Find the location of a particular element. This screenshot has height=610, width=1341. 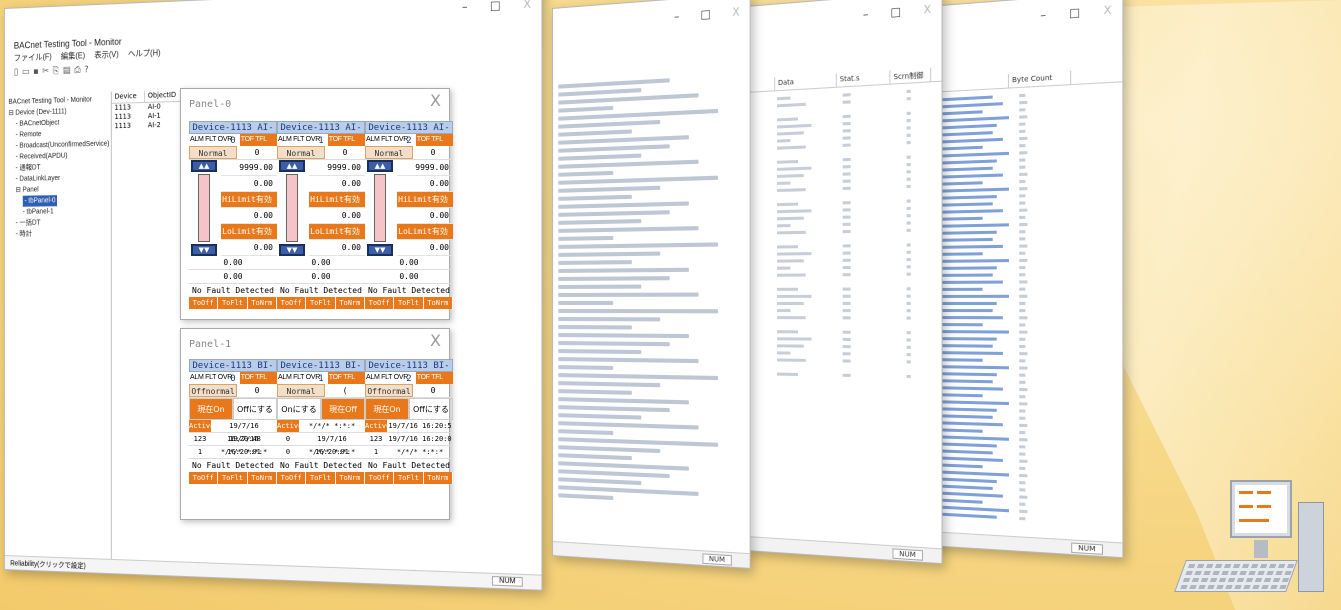

window-2-controls: – □ X is located at coordinates (707, 14).